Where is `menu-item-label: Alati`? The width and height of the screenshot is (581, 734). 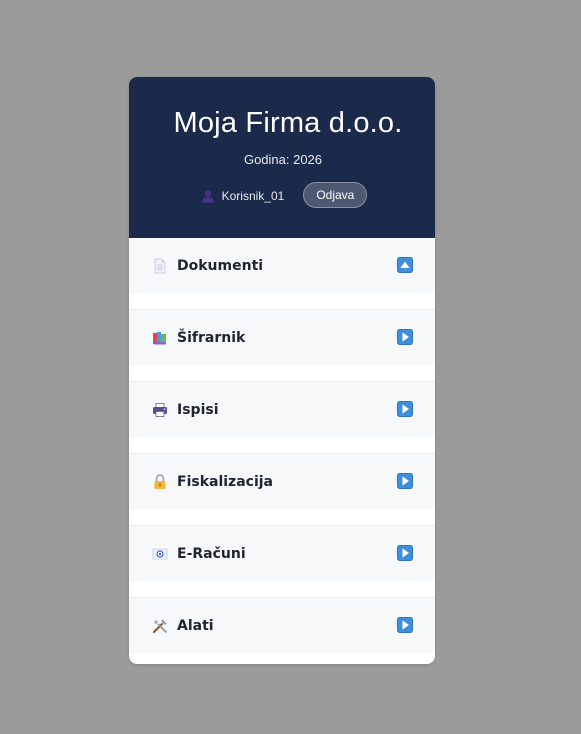
menu-item-label: Alati is located at coordinates (195, 625).